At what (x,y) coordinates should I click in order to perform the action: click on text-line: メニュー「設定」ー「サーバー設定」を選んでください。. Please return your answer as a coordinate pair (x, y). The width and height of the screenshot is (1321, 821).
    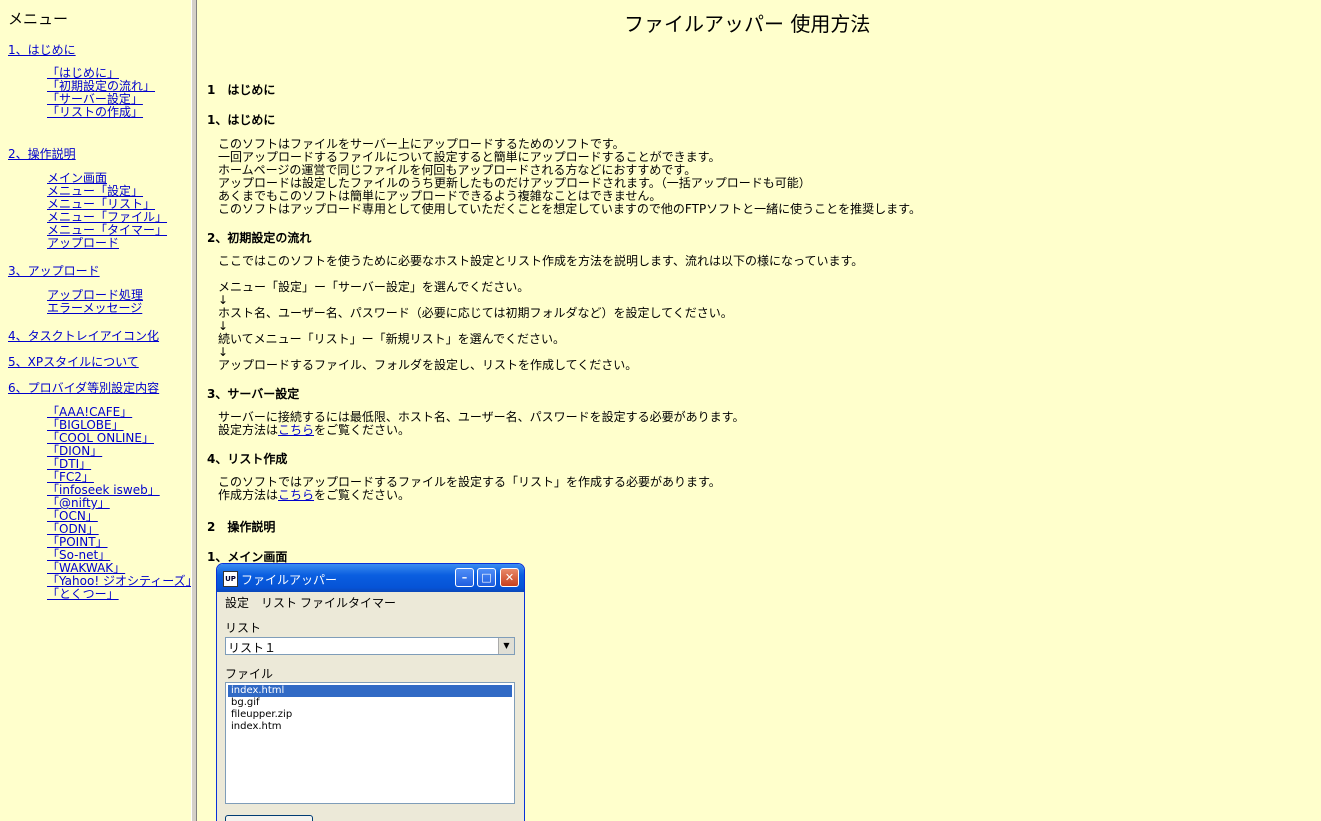
    Looking at the image, I should click on (374, 287).